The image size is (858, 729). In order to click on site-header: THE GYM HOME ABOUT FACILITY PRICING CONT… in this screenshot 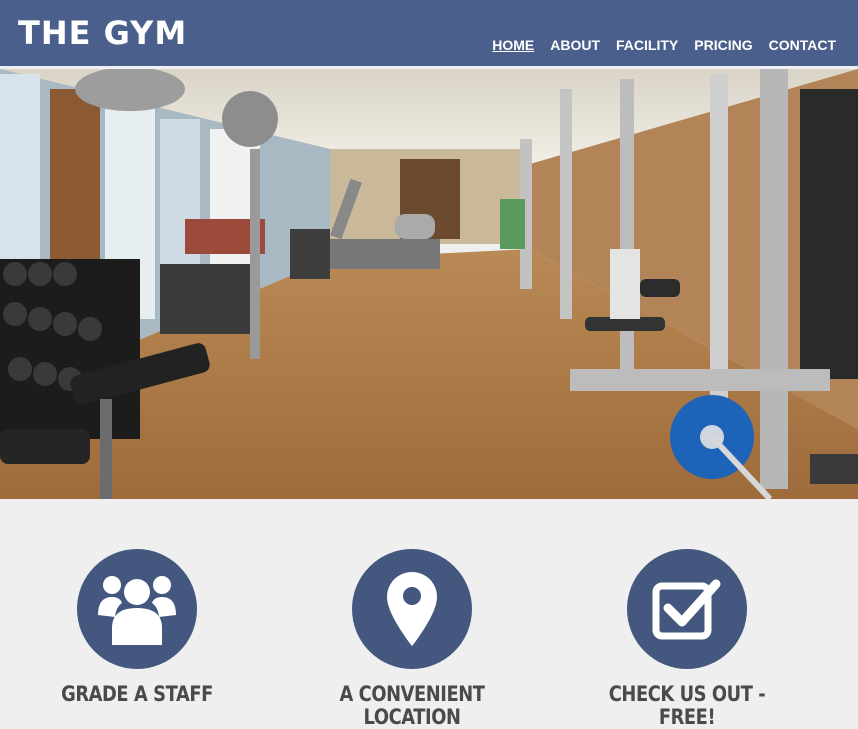, I will do `click(429, 34)`.